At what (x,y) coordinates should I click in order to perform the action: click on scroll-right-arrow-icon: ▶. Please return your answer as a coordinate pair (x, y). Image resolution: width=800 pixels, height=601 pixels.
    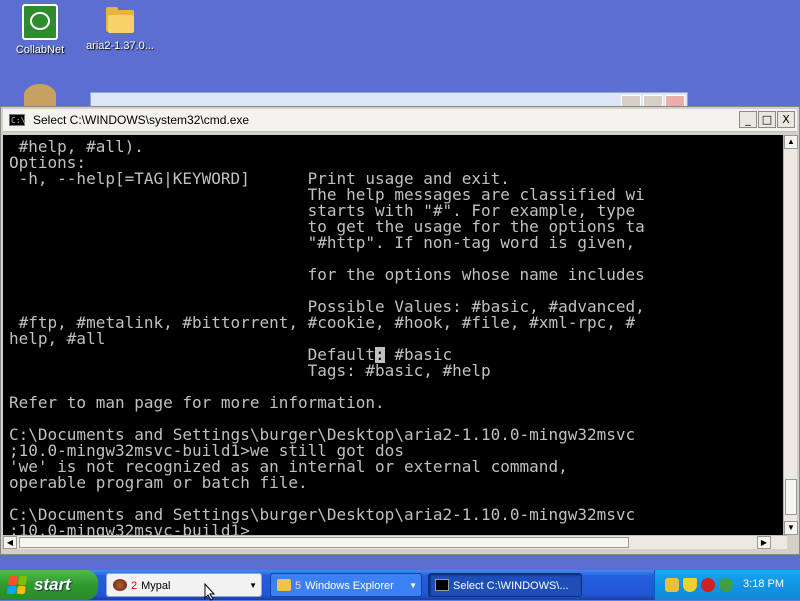
    Looking at the image, I should click on (764, 542).